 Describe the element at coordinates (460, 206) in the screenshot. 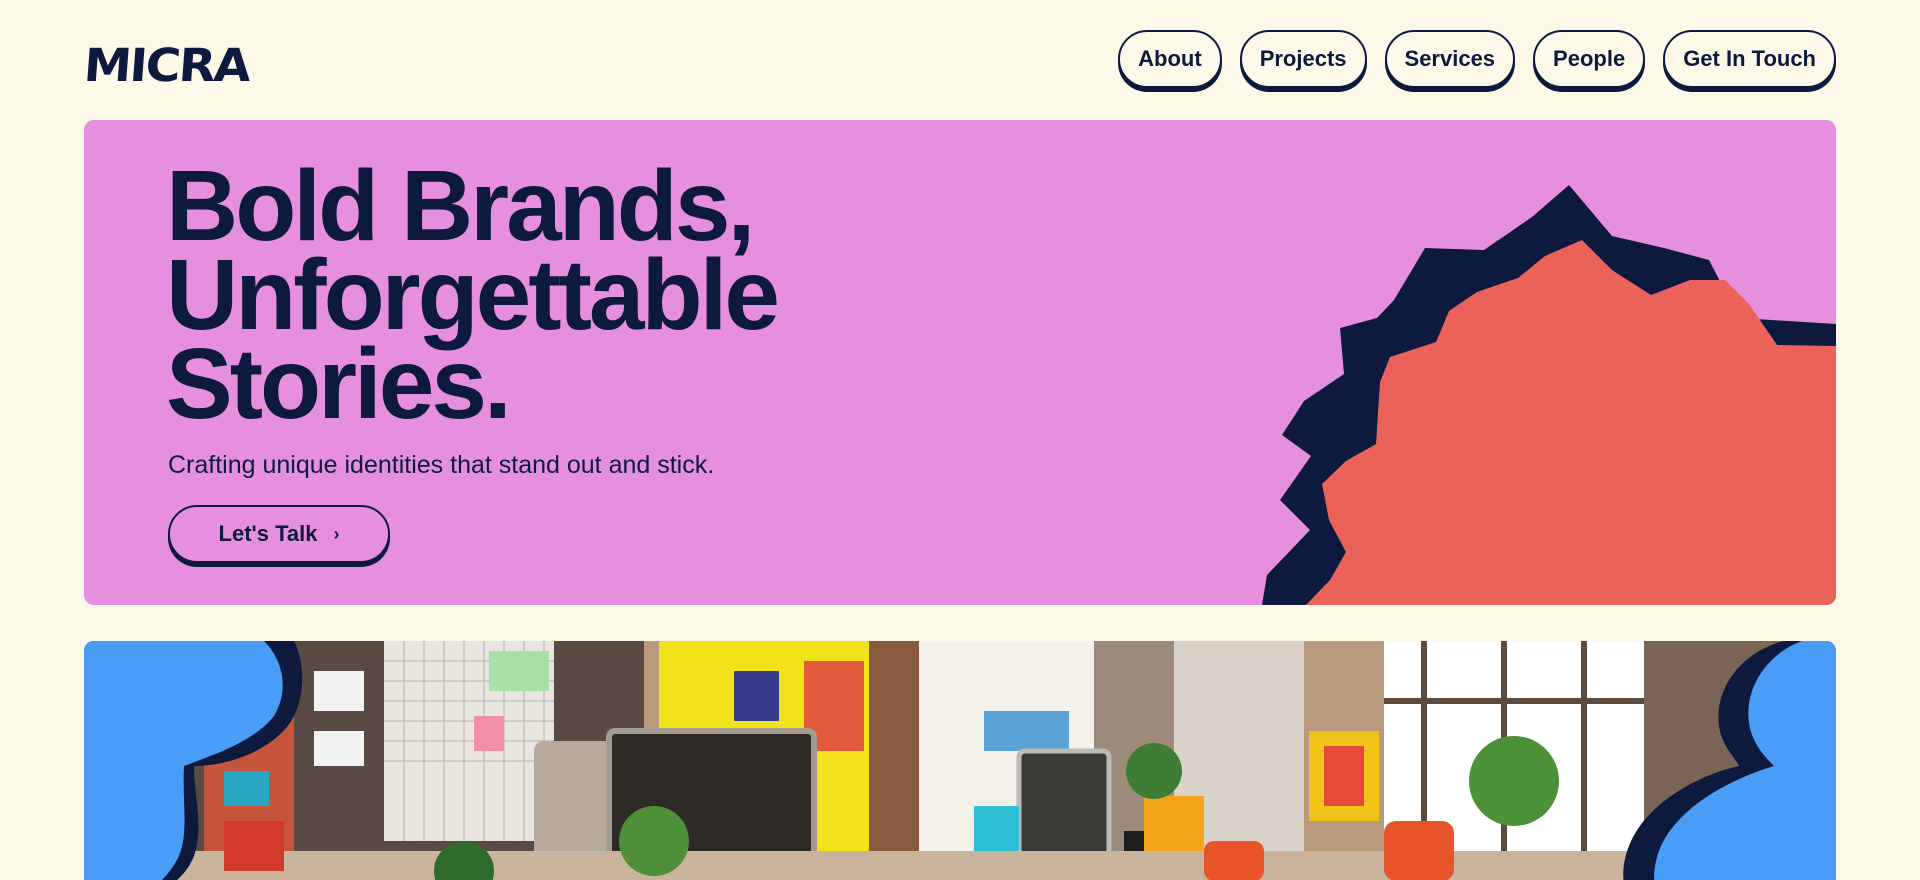

I see `headline-line-1: Bold Brands,` at that location.